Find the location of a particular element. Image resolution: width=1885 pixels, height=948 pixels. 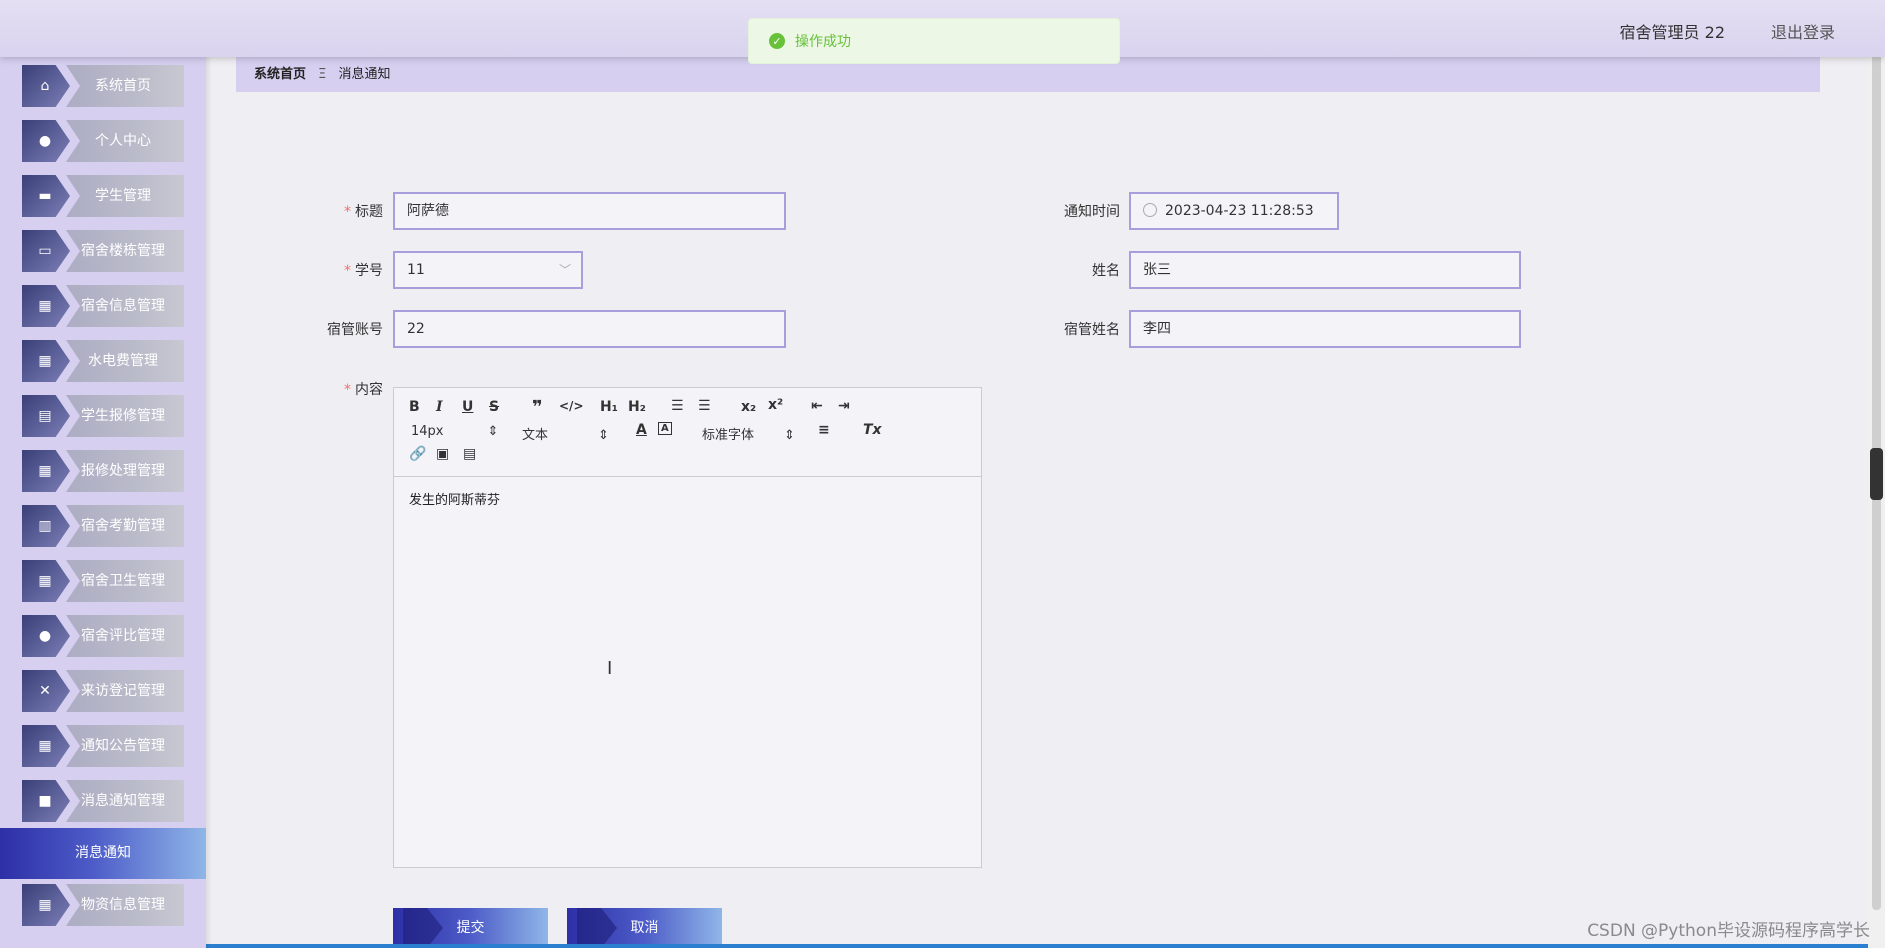

manager-name-input: 李四 is located at coordinates (1325, 329).